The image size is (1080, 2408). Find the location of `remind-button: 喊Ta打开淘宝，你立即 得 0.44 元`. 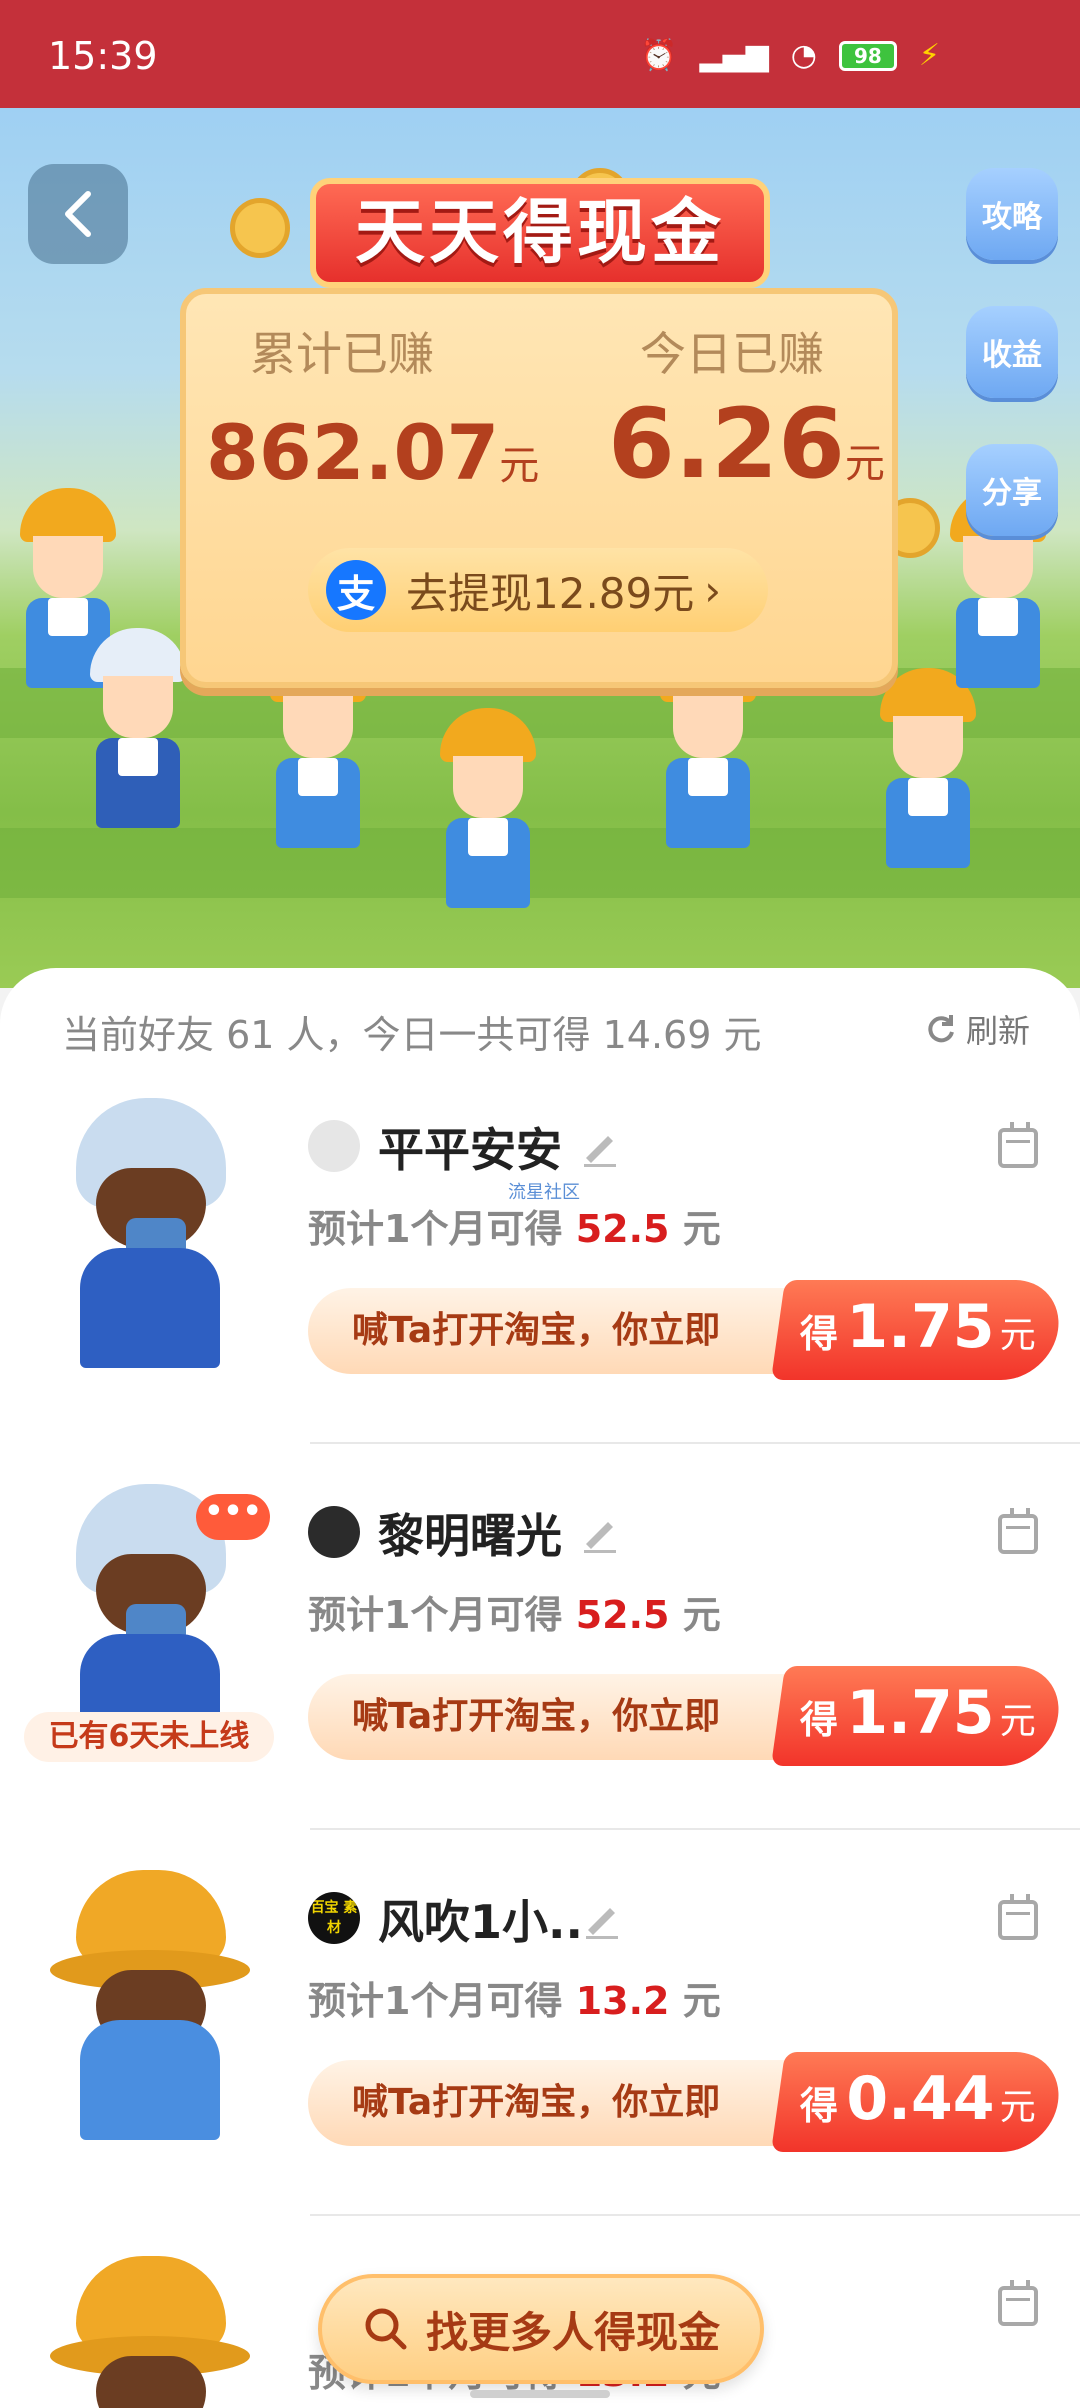

remind-button: 喊Ta打开淘宝，你立即 得 0.44 元 is located at coordinates (687, 2102).